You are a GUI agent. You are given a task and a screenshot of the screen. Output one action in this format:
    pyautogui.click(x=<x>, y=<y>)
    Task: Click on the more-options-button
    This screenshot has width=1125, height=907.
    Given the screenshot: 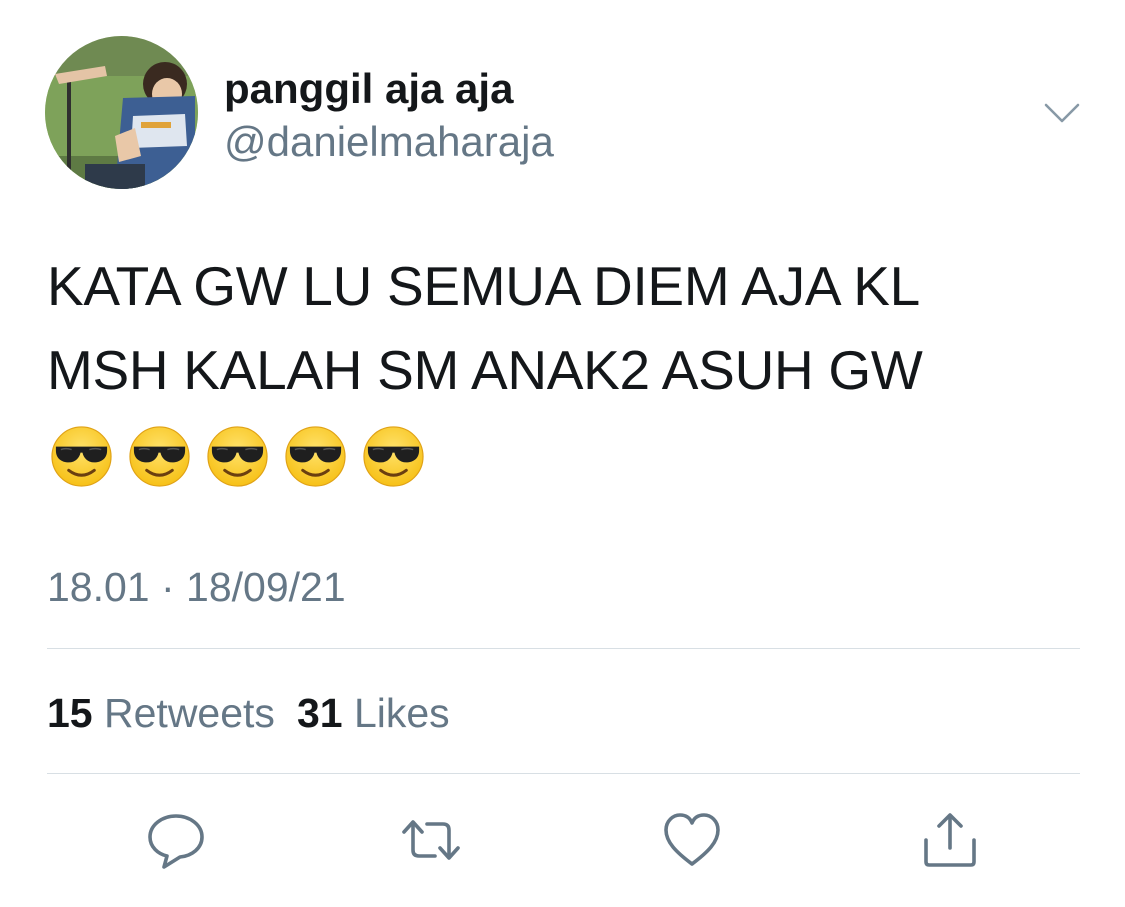 What is the action you would take?
    pyautogui.click(x=1062, y=114)
    